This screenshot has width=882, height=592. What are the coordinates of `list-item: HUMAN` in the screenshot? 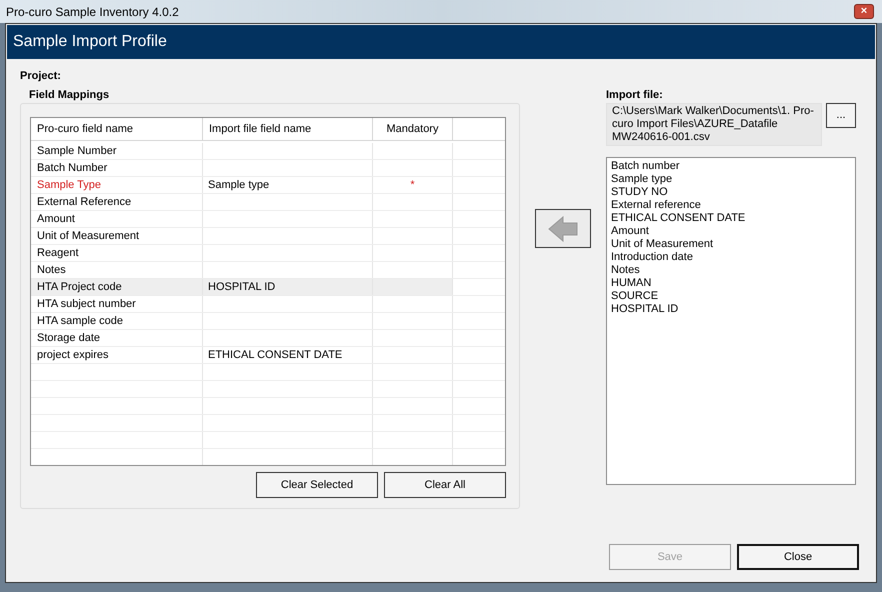 It's located at (733, 283).